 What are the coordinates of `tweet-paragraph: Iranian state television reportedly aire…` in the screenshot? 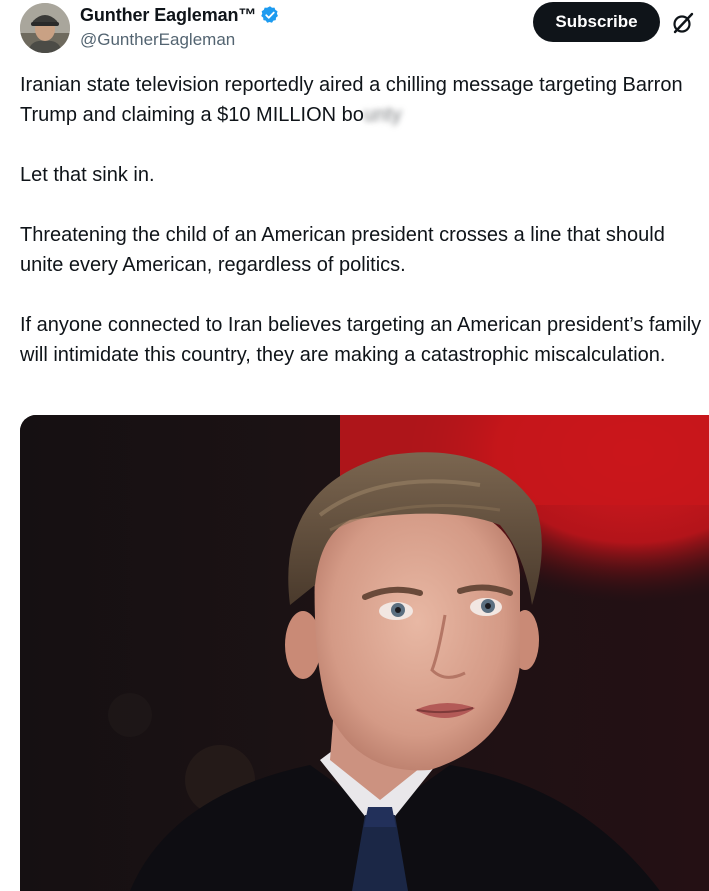 It's located at (351, 100).